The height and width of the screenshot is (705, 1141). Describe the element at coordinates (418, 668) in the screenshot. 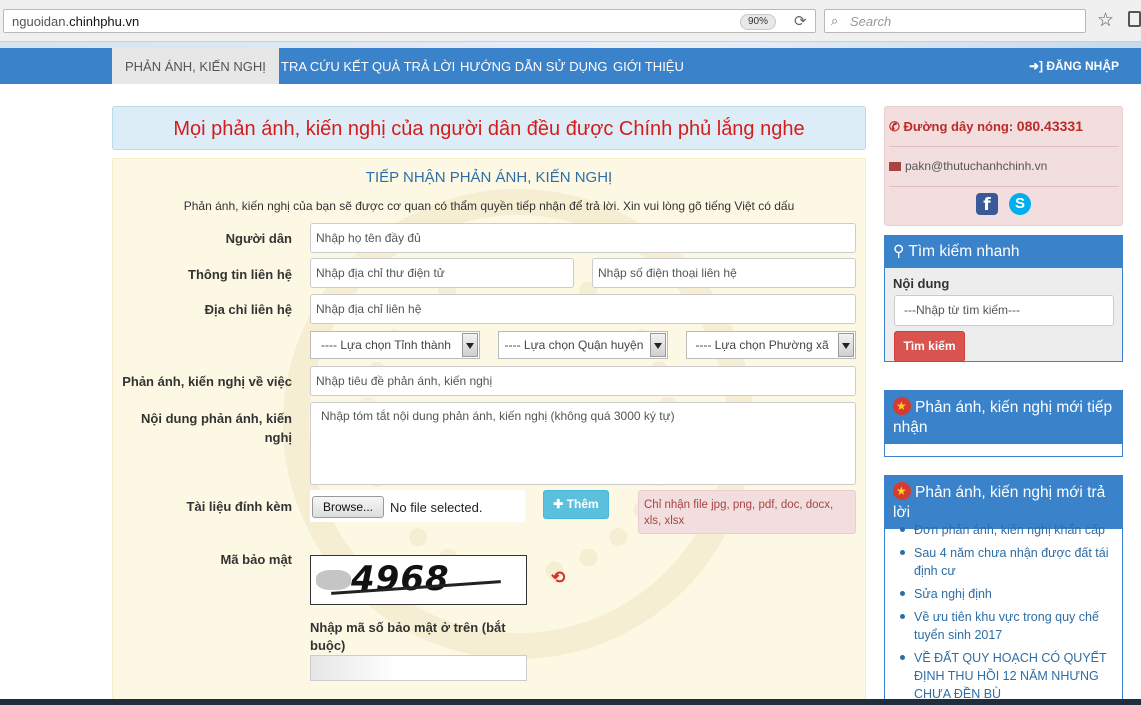

I see `captcha-input` at that location.